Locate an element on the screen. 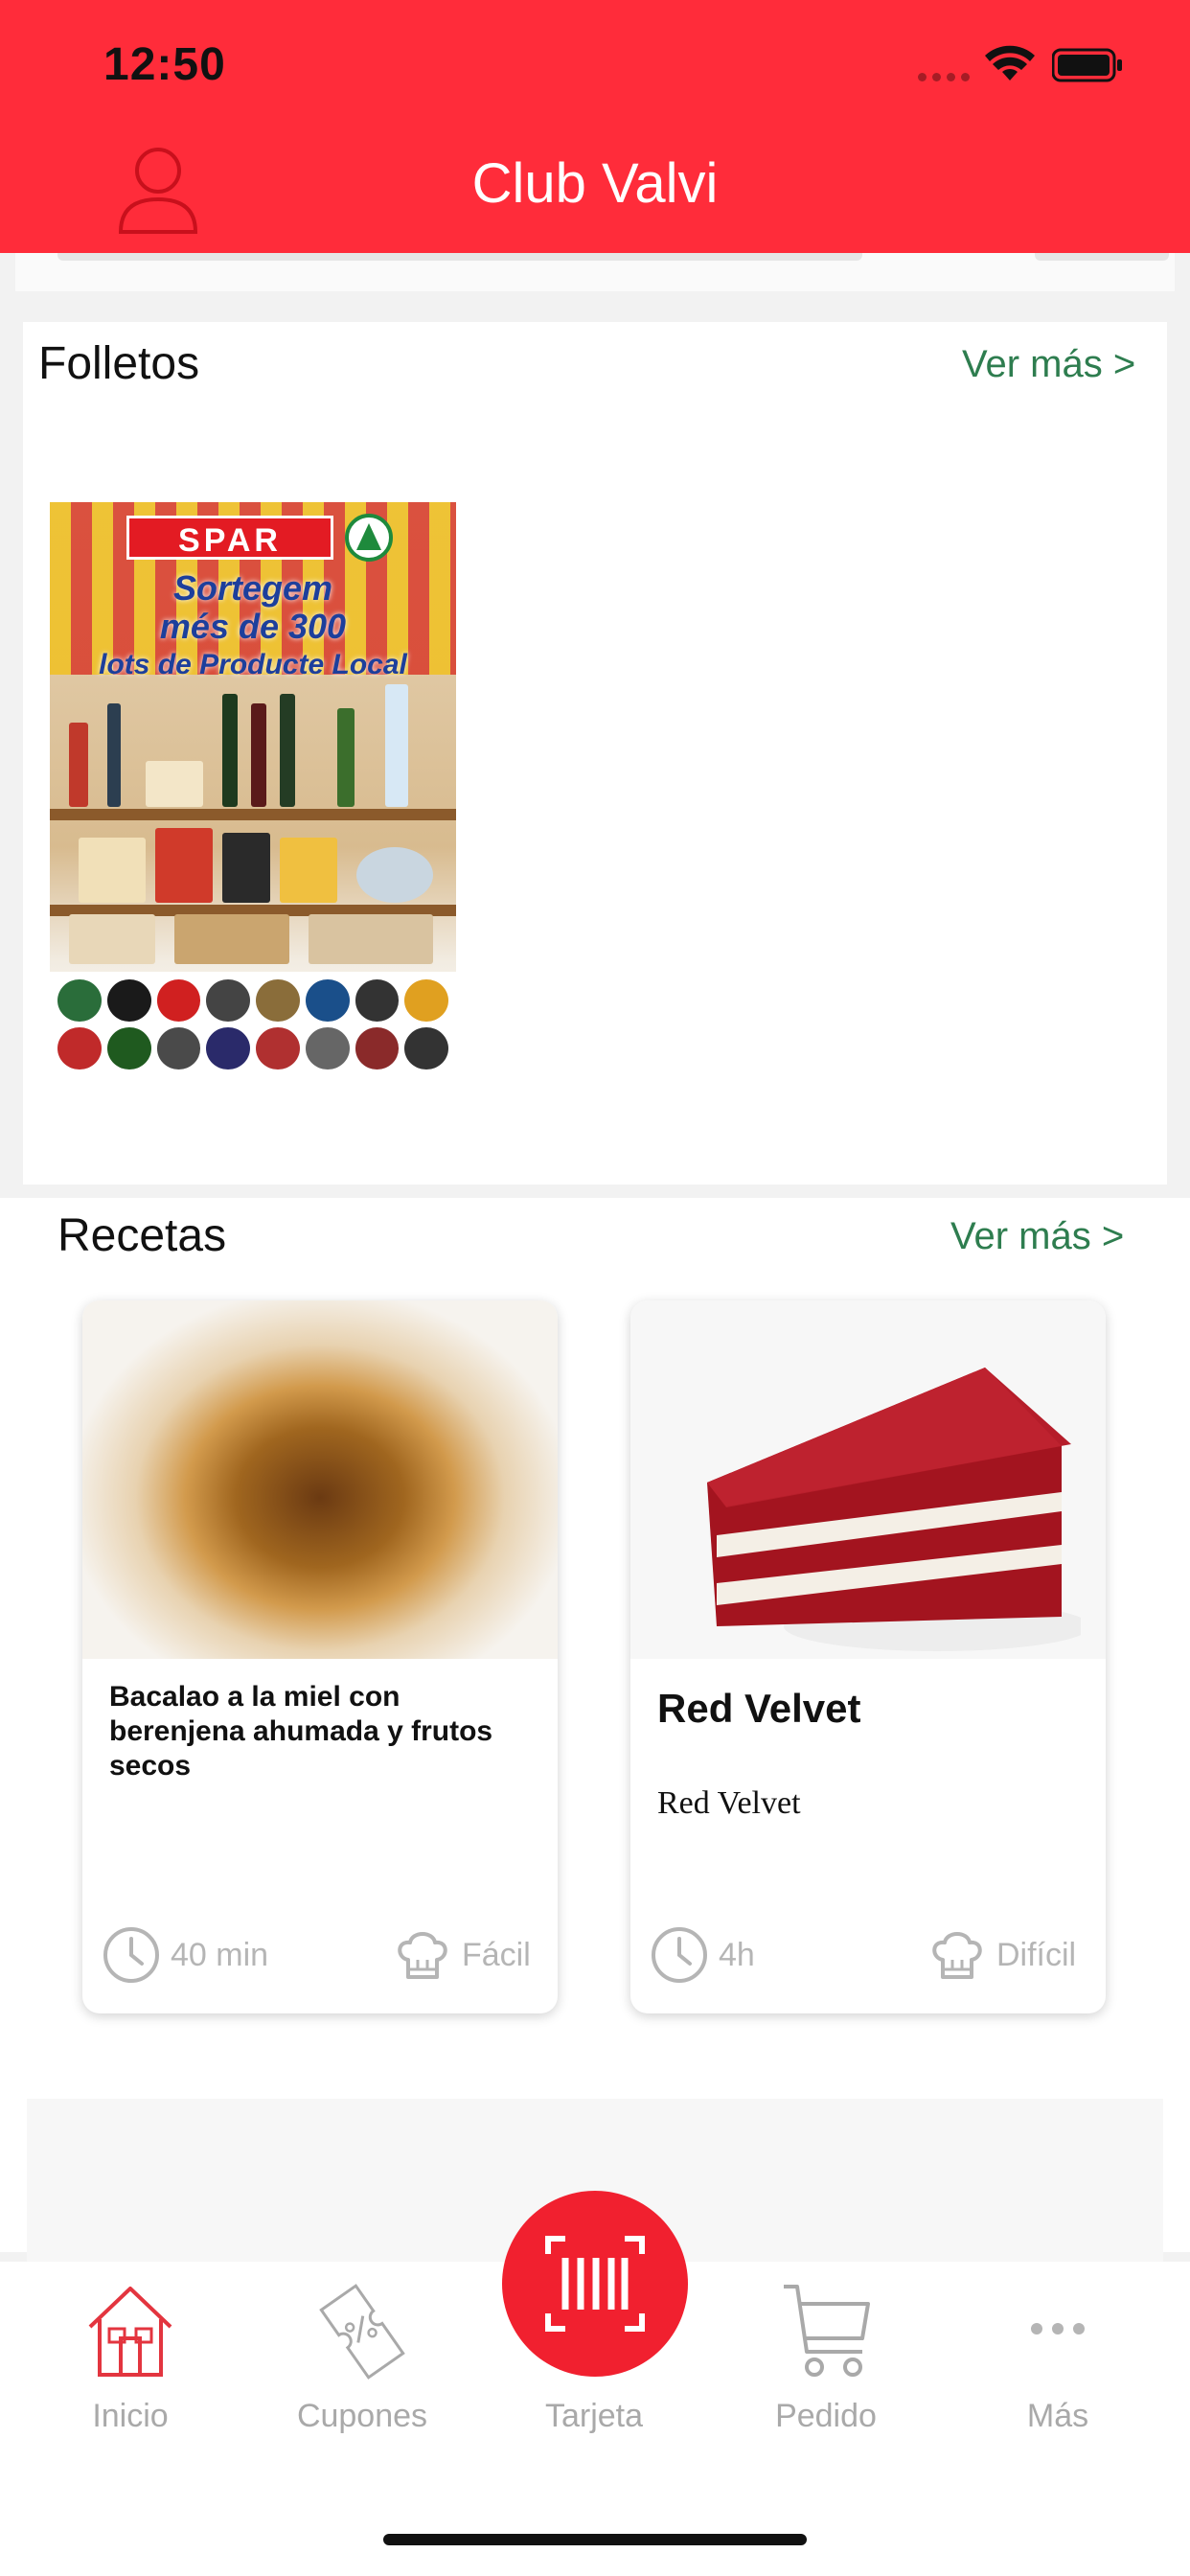  flyer-headline-line3: lots de Producte Local is located at coordinates (253, 665).